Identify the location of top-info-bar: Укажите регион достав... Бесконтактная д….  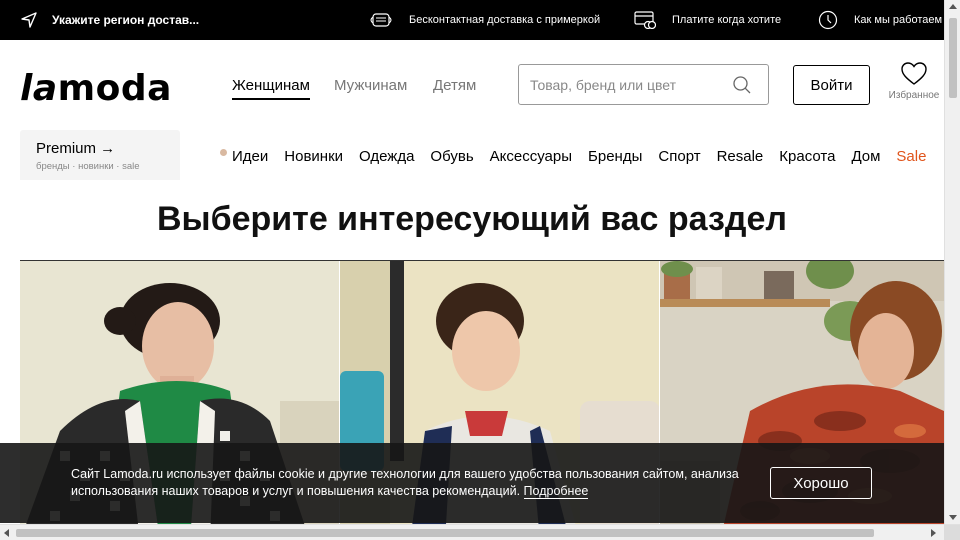
(472, 20).